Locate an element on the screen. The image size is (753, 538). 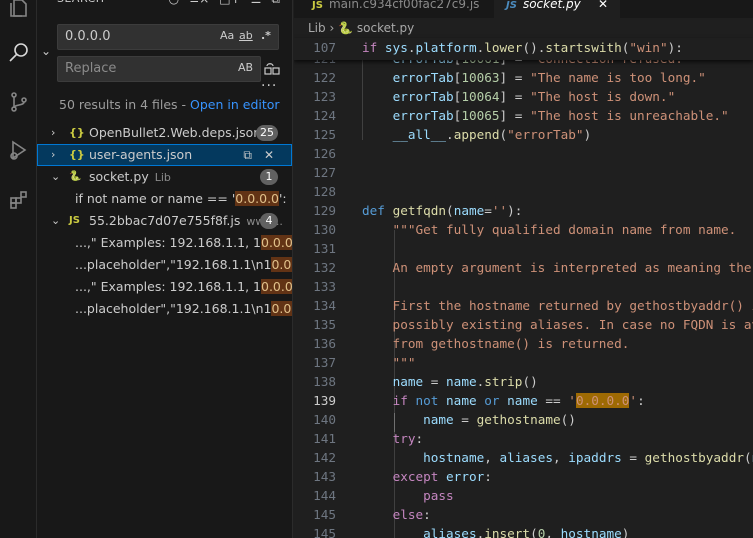
line-number: 141 is located at coordinates (324, 438).